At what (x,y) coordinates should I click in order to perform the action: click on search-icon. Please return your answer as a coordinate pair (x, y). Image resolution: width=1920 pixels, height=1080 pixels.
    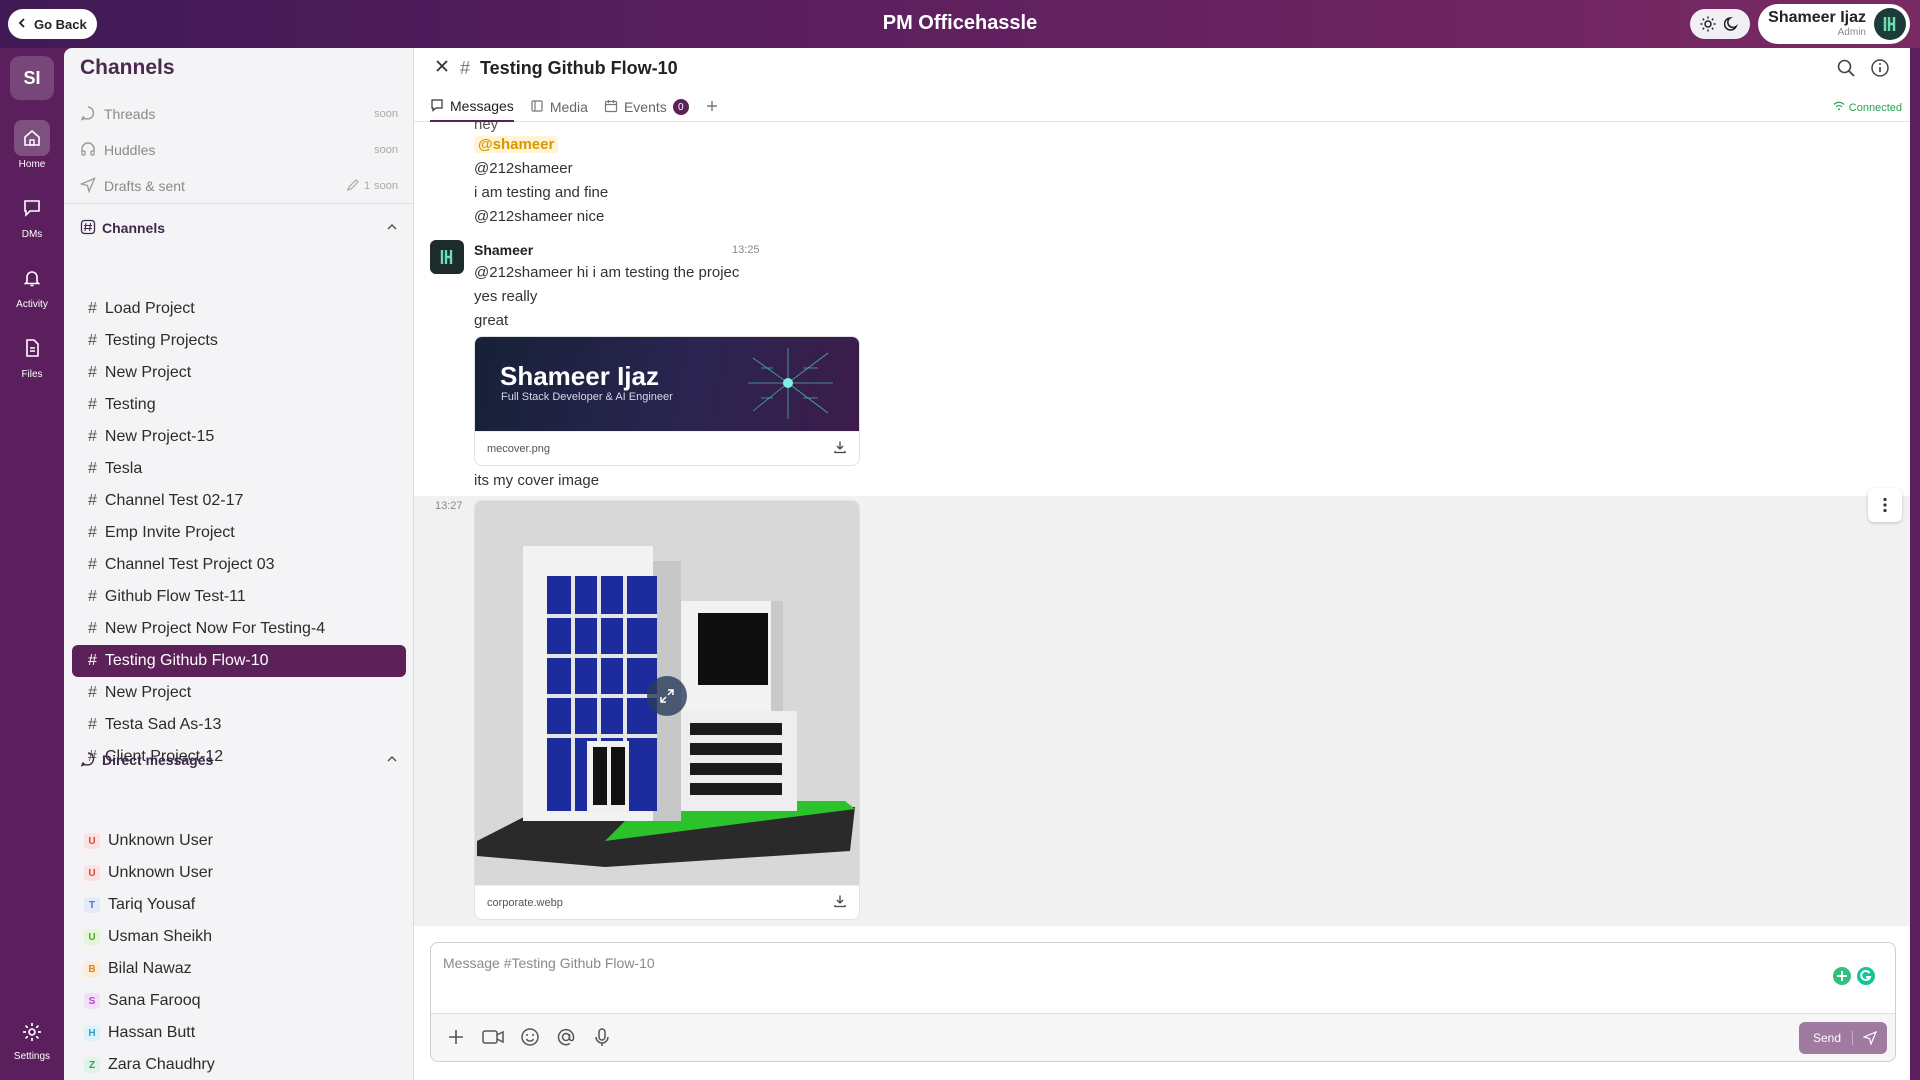
    Looking at the image, I should click on (1846, 70).